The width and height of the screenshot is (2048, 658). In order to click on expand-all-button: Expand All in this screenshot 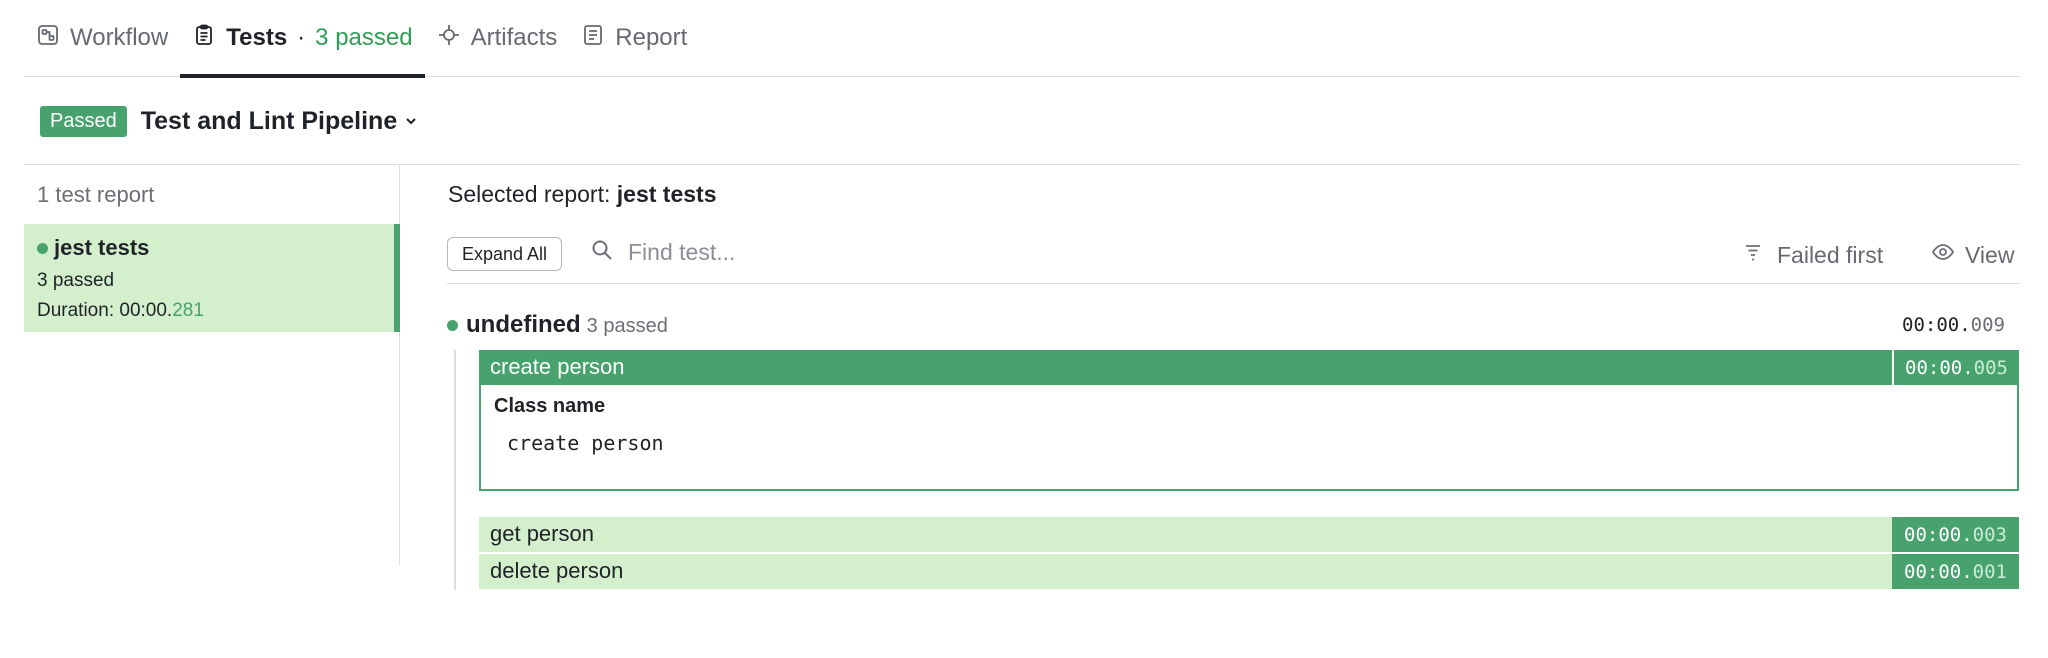, I will do `click(504, 254)`.